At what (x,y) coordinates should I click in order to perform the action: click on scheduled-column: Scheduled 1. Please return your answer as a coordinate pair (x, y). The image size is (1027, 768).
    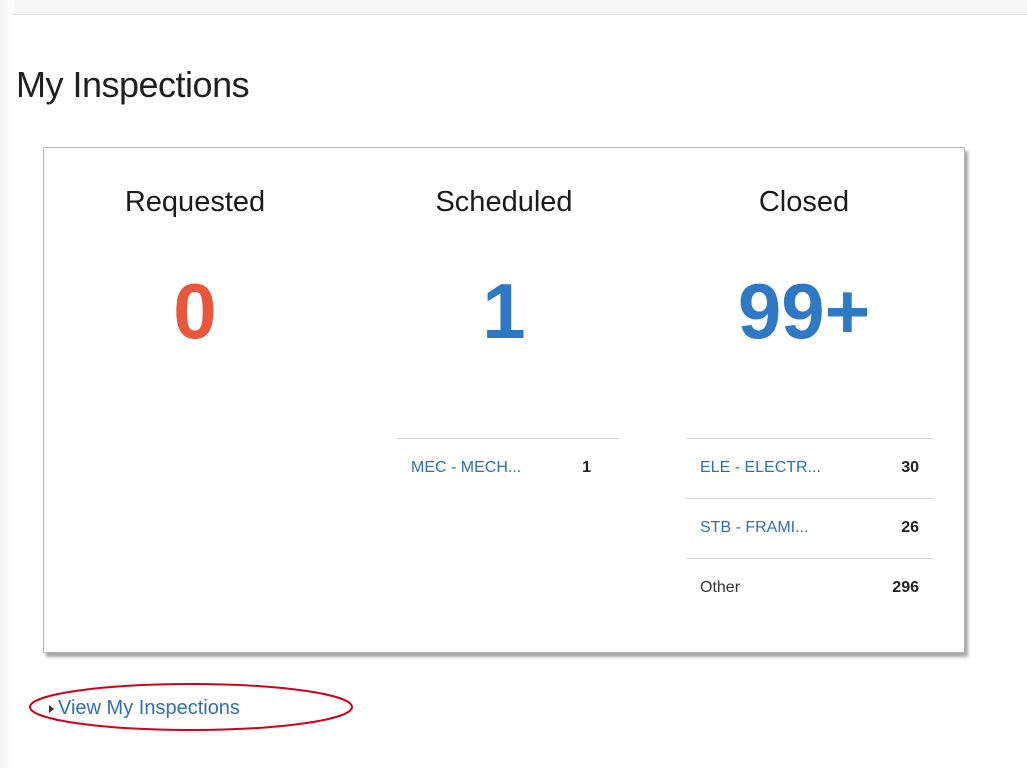
    Looking at the image, I should click on (504, 398).